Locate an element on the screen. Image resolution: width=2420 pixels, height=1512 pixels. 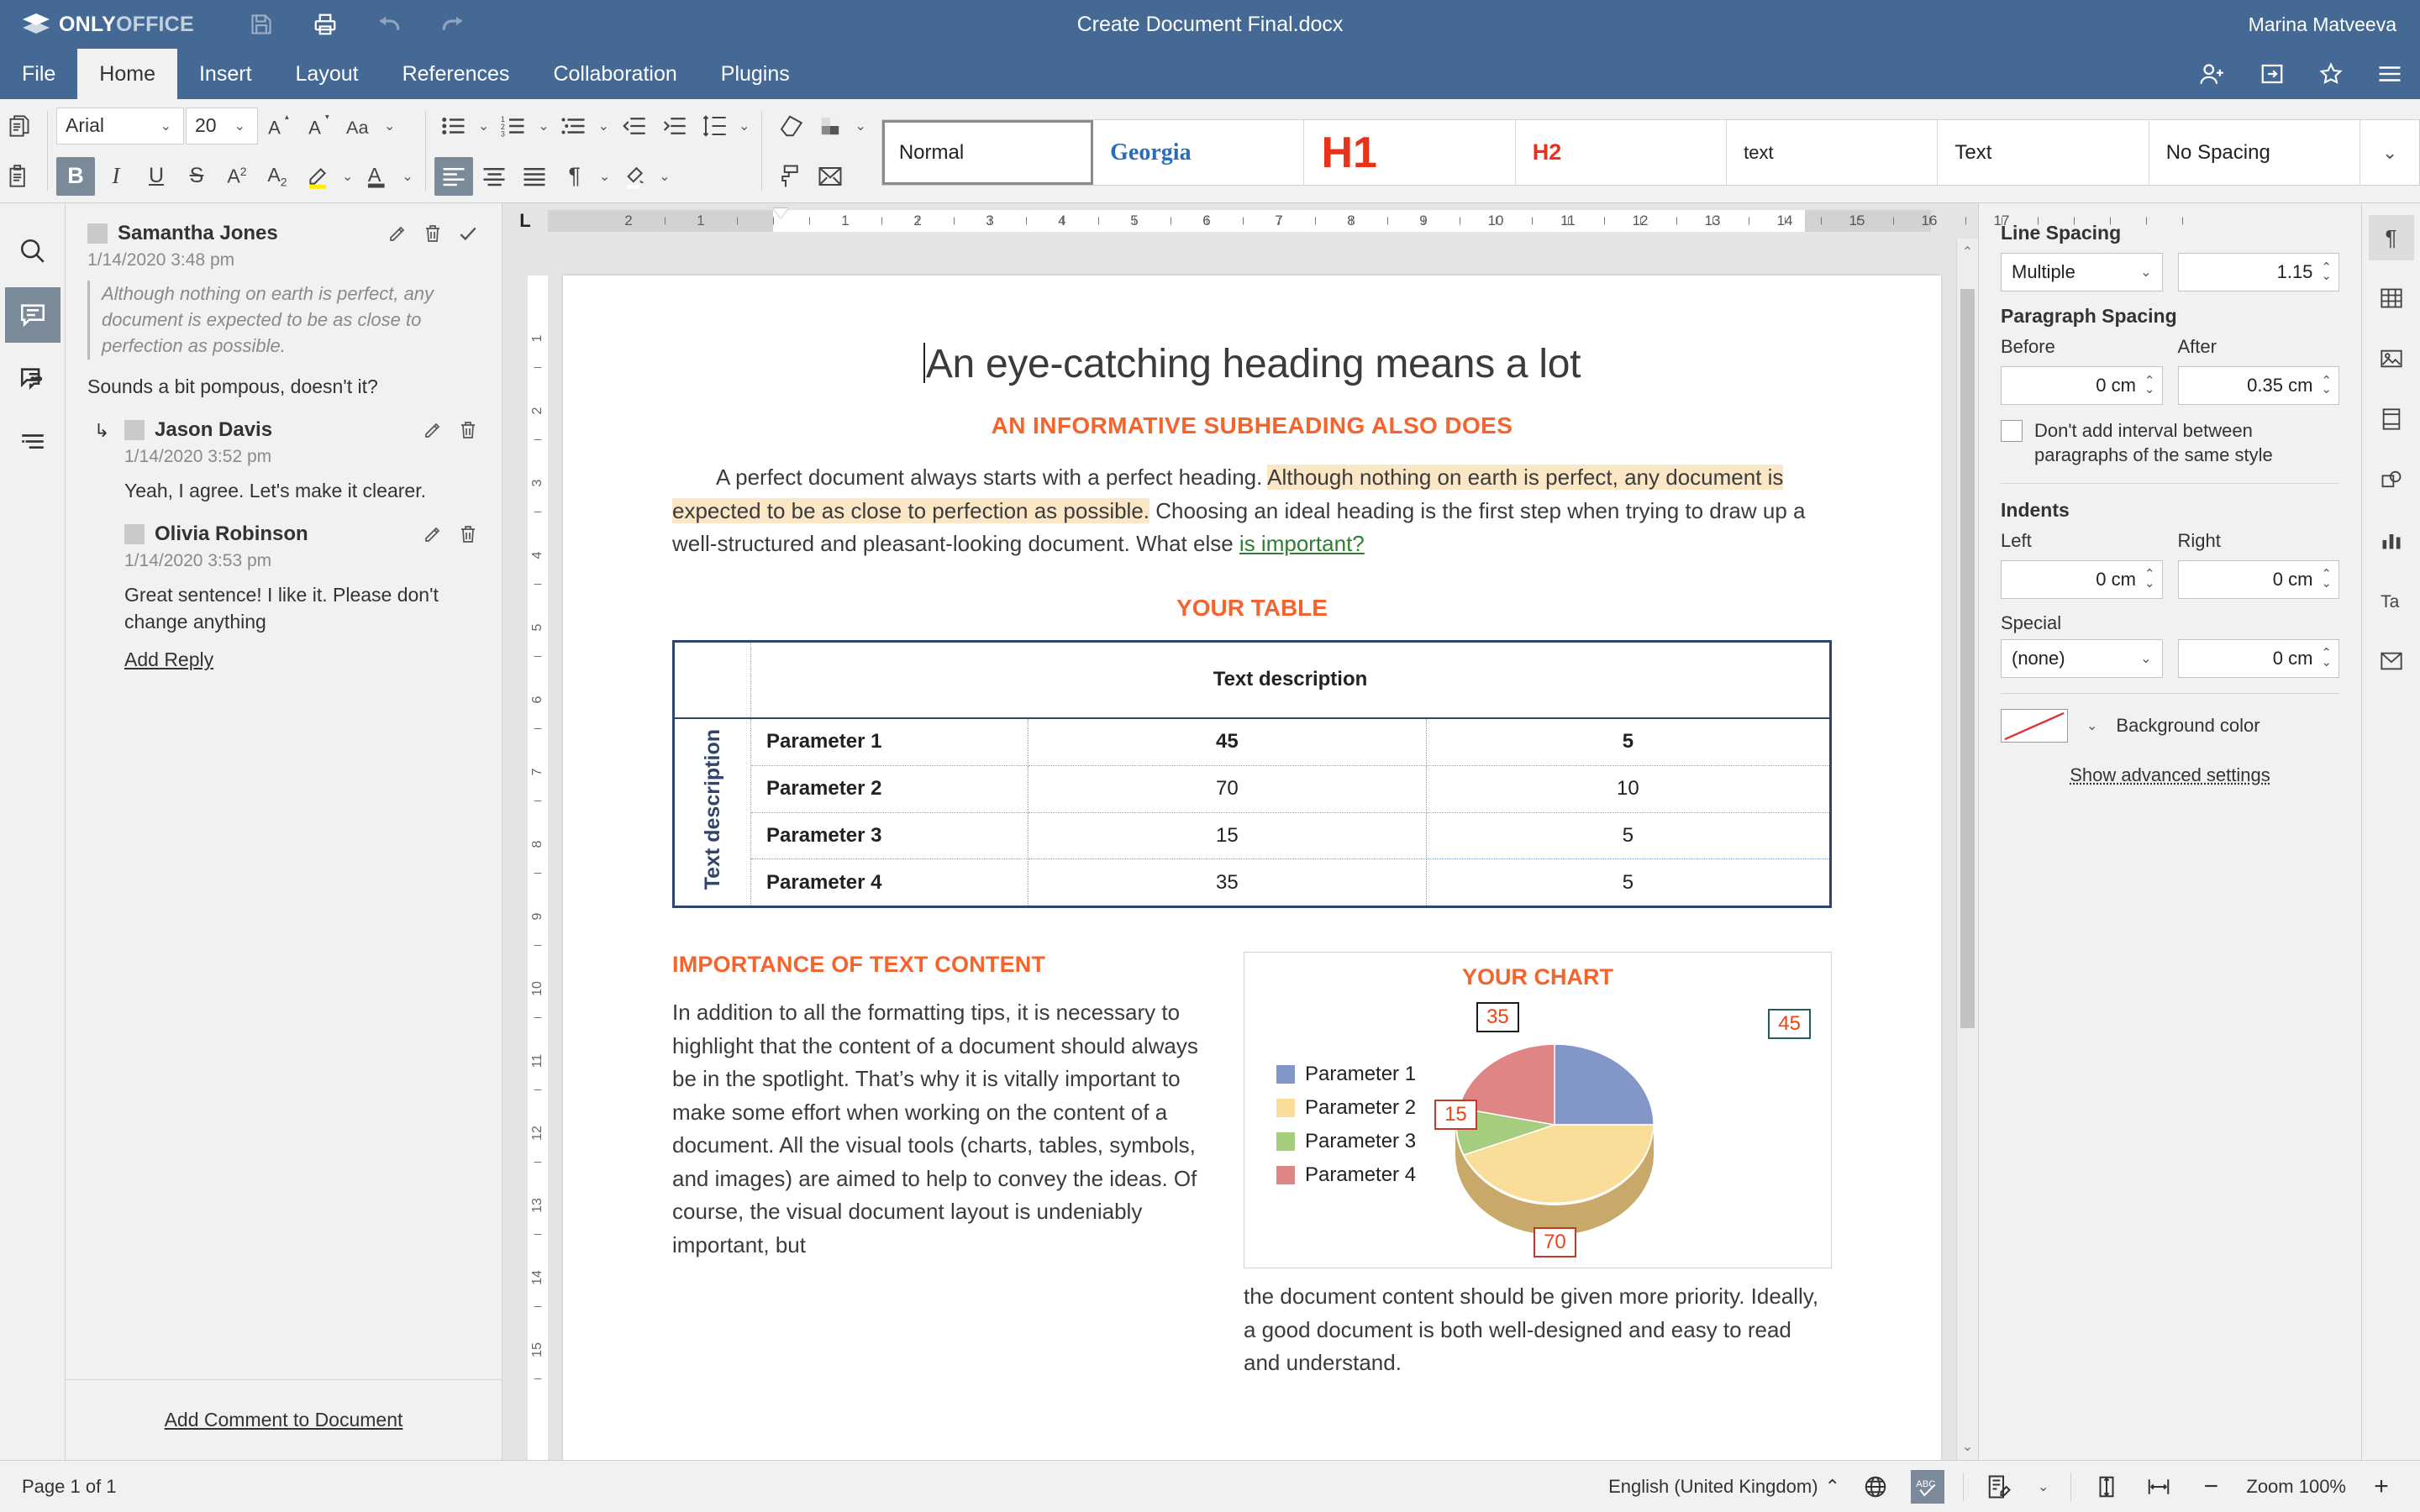
mail-merge-icon is located at coordinates (830, 176).